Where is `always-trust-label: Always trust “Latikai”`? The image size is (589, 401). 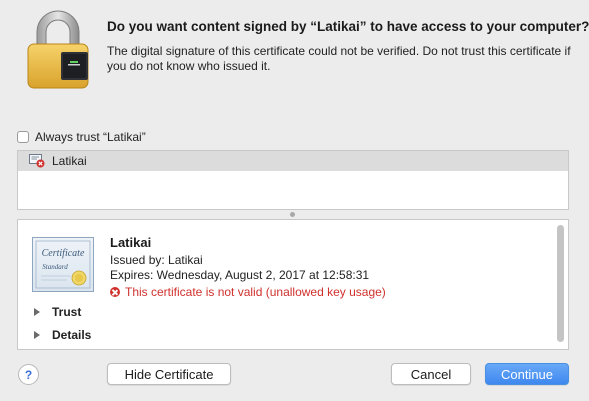 always-trust-label: Always trust “Latikai” is located at coordinates (90, 137).